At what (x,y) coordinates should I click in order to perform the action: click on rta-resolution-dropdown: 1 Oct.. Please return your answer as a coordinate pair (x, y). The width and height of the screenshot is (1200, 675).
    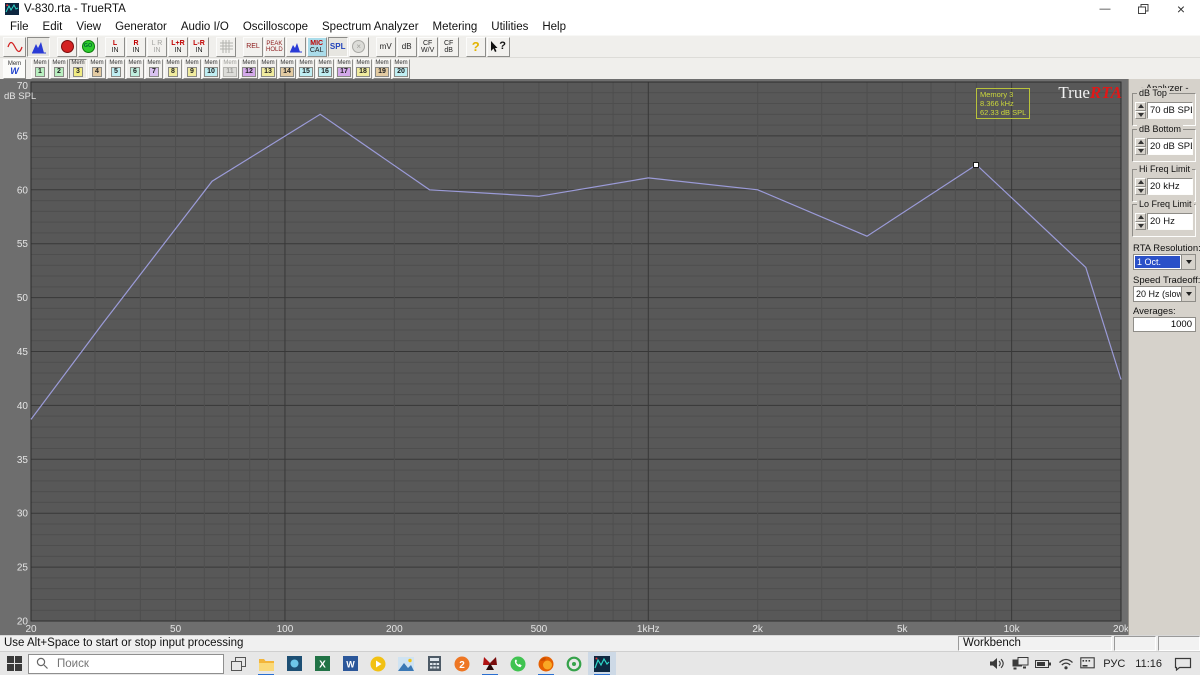
    Looking at the image, I should click on (1164, 262).